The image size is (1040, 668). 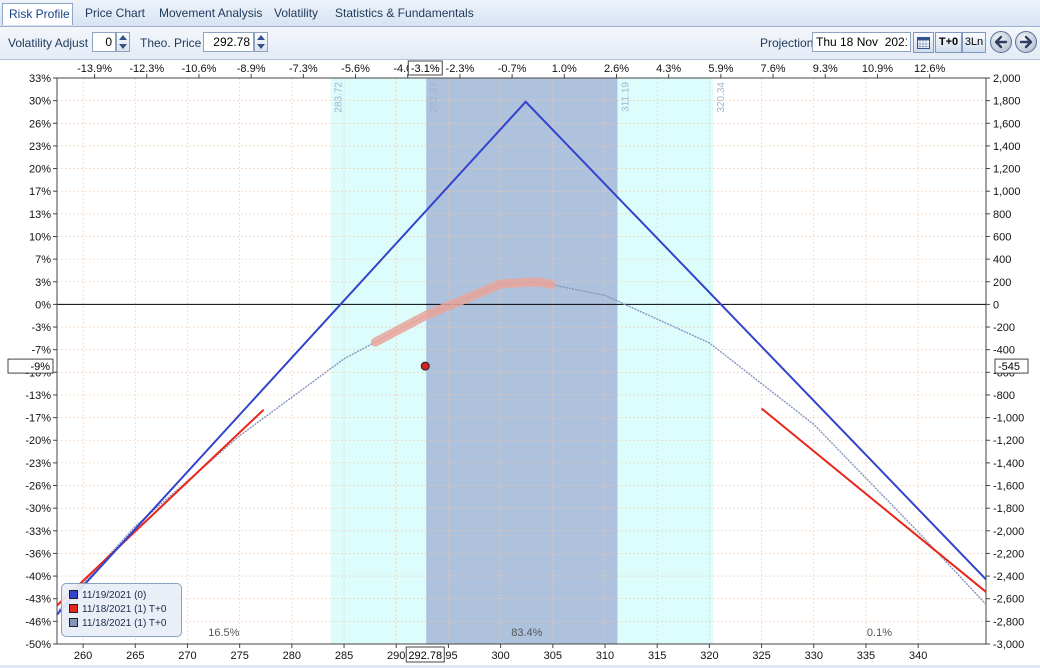 I want to click on spin-down-icon, so click(x=123, y=46).